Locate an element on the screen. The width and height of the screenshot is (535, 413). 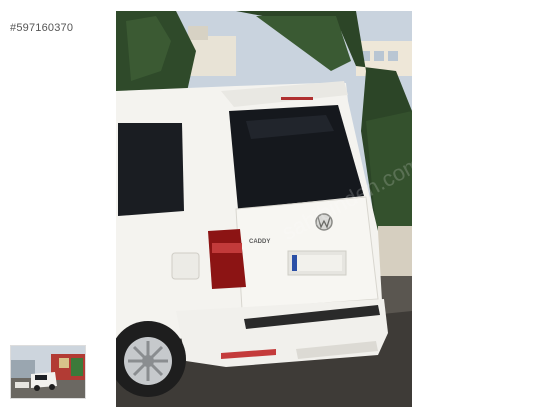
listing-id: #597160370 is located at coordinates (42, 28).